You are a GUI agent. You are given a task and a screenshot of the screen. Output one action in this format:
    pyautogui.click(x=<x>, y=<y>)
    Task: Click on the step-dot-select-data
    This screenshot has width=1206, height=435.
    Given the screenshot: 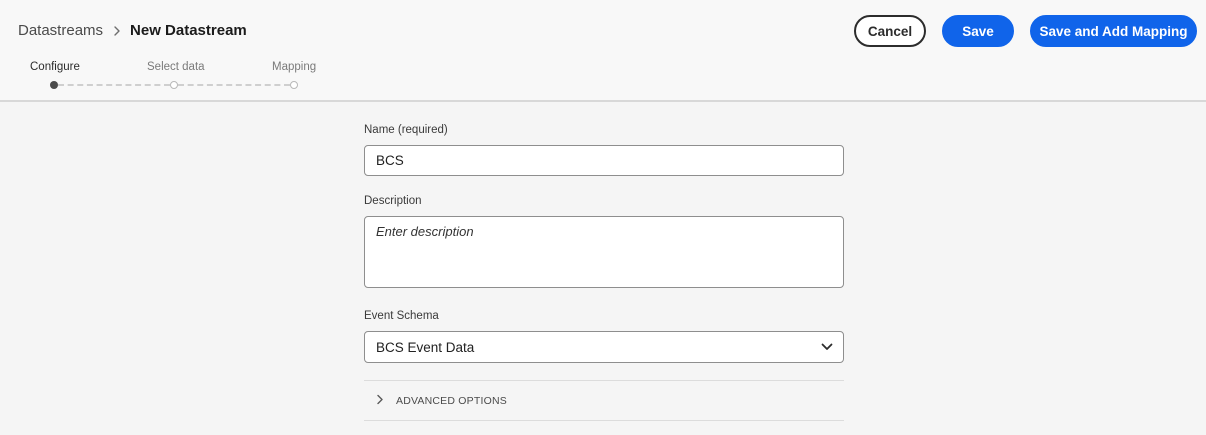 What is the action you would take?
    pyautogui.click(x=174, y=85)
    